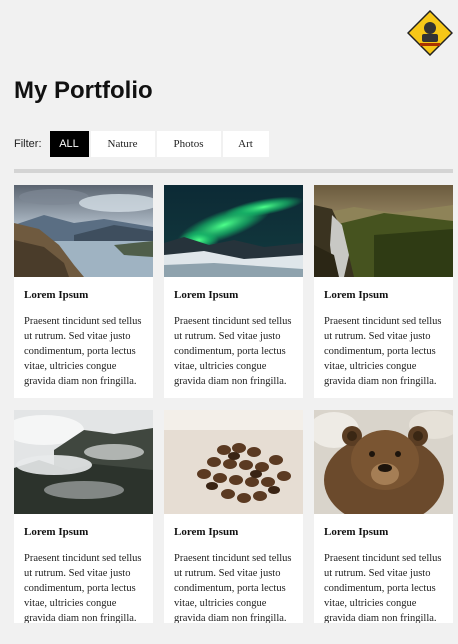 The height and width of the screenshot is (644, 458). Describe the element at coordinates (122, 144) in the screenshot. I see `filter-nature-button: Nature` at that location.